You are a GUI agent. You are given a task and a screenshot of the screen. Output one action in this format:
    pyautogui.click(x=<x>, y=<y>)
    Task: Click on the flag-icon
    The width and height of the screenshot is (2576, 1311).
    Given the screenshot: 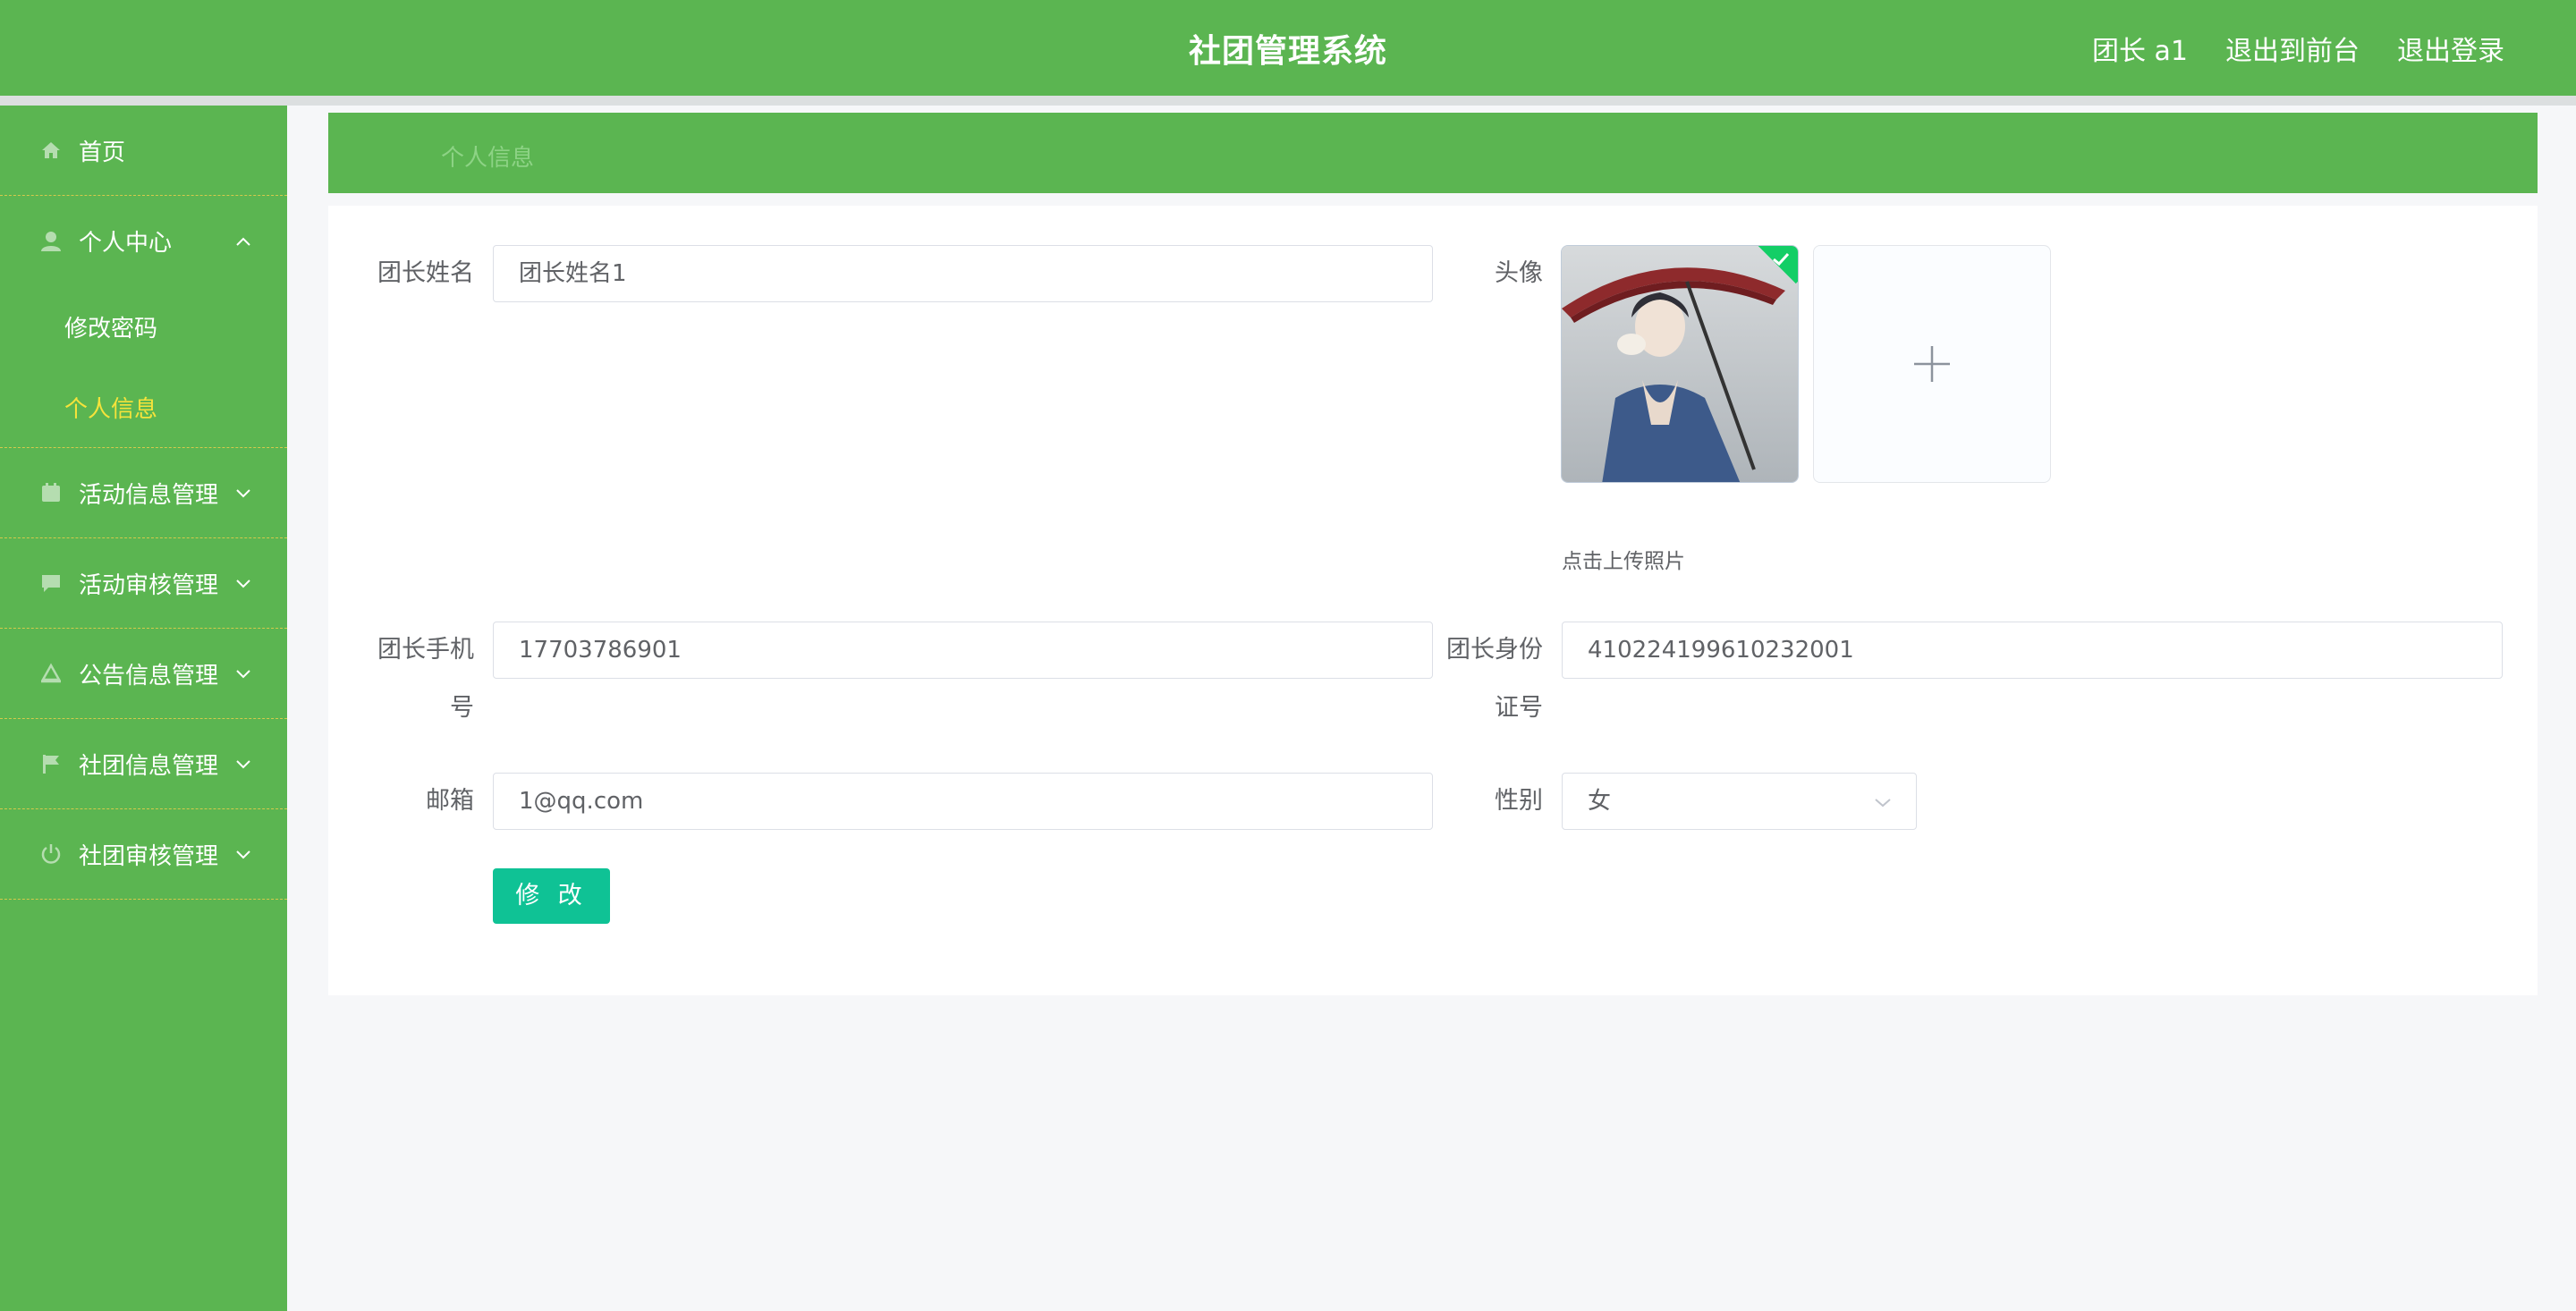 What is the action you would take?
    pyautogui.click(x=51, y=763)
    